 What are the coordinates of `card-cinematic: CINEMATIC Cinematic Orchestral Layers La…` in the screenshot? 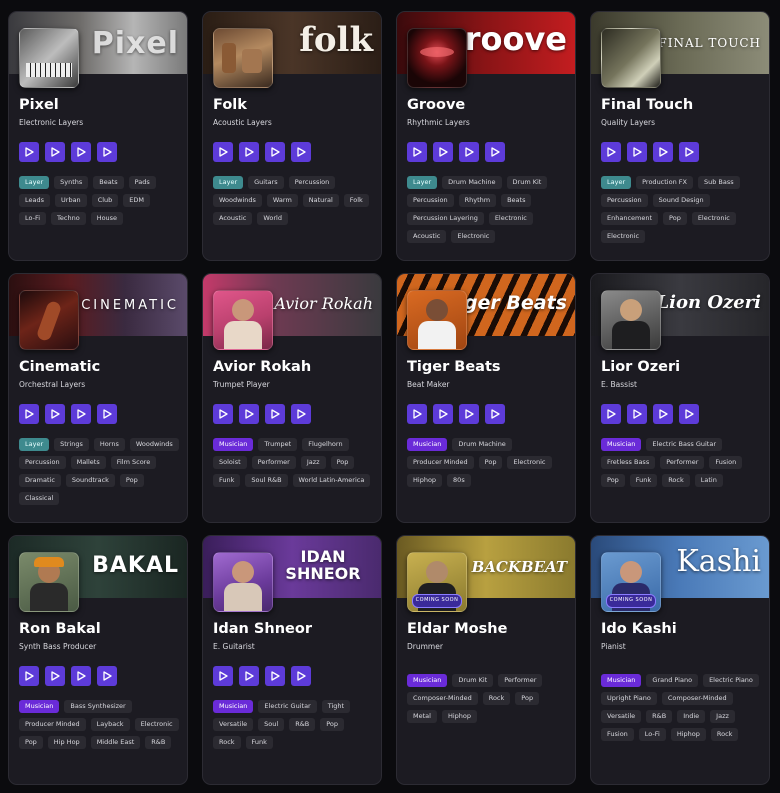 It's located at (98, 398).